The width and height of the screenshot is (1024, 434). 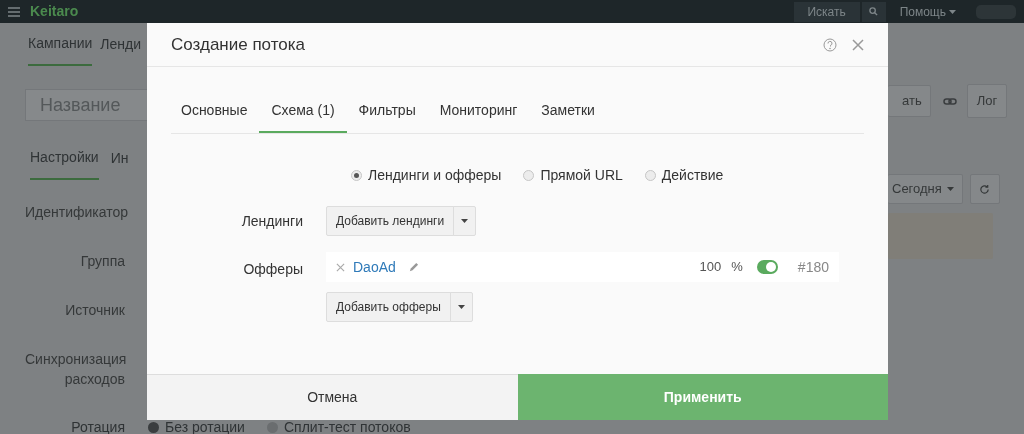 I want to click on radio-label: Сплит-тест потоков, so click(x=347, y=427).